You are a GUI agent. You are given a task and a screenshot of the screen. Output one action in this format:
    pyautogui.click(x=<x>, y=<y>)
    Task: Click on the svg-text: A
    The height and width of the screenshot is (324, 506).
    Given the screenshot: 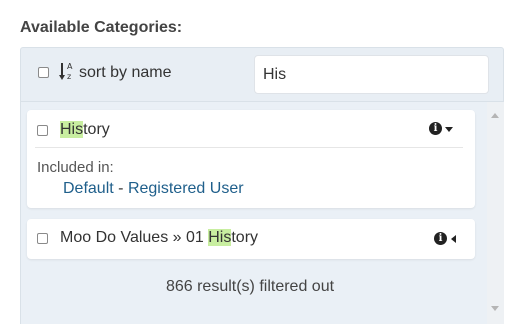 What is the action you would take?
    pyautogui.click(x=70, y=66)
    